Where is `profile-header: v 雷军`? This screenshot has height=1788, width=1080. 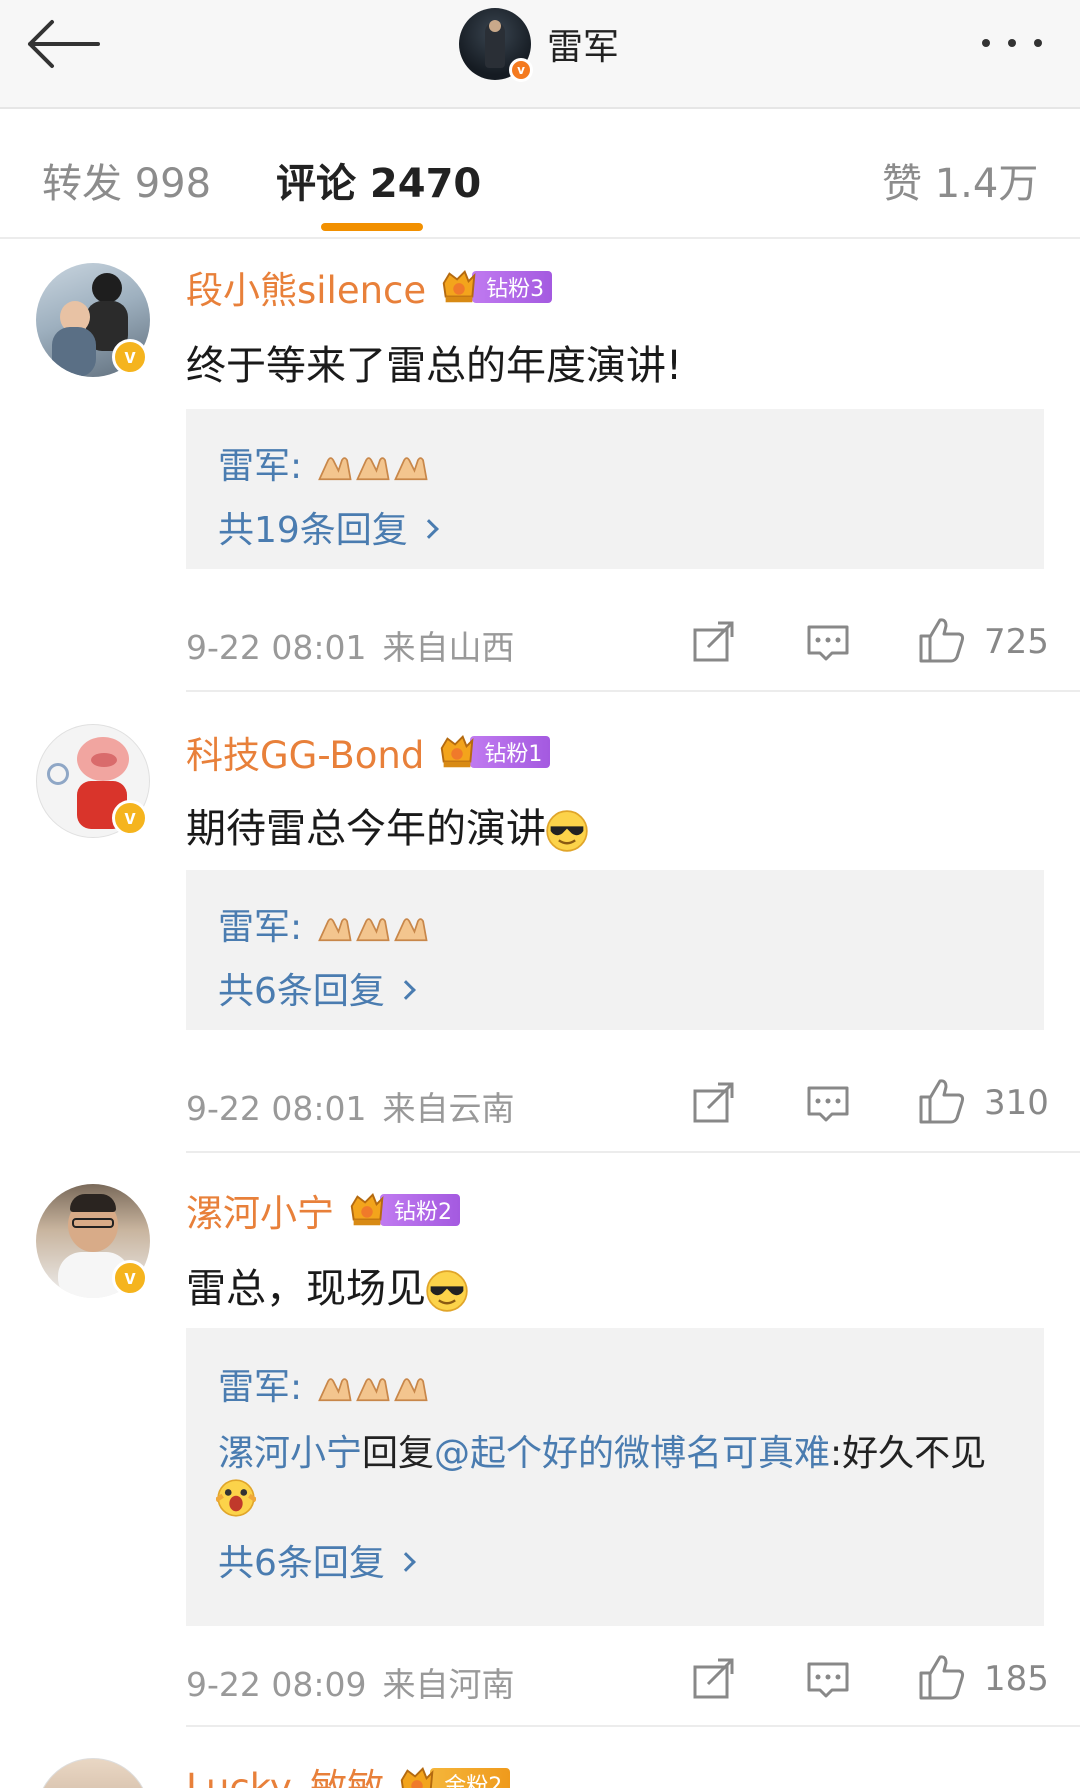 profile-header: v 雷军 is located at coordinates (539, 45).